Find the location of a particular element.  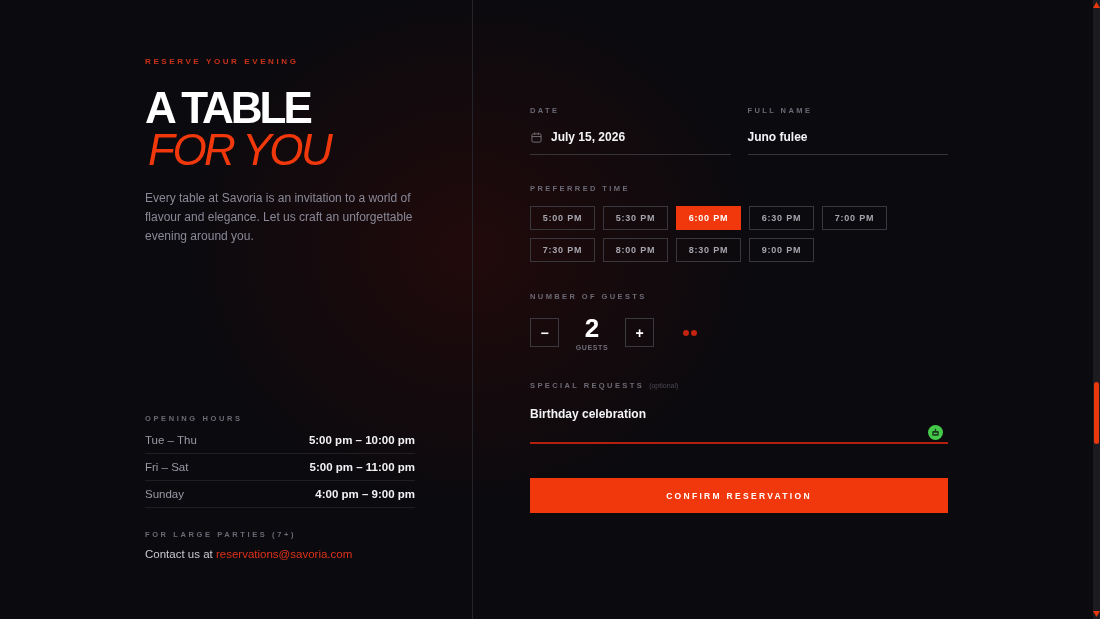

confirm-button: CONFIRM RESERVATION is located at coordinates (739, 495).